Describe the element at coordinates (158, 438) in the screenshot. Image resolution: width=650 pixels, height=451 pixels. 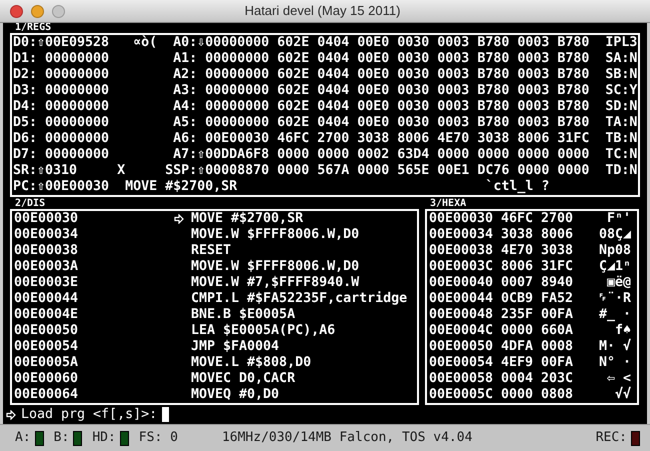
I see `fs-text: FS: 0` at that location.